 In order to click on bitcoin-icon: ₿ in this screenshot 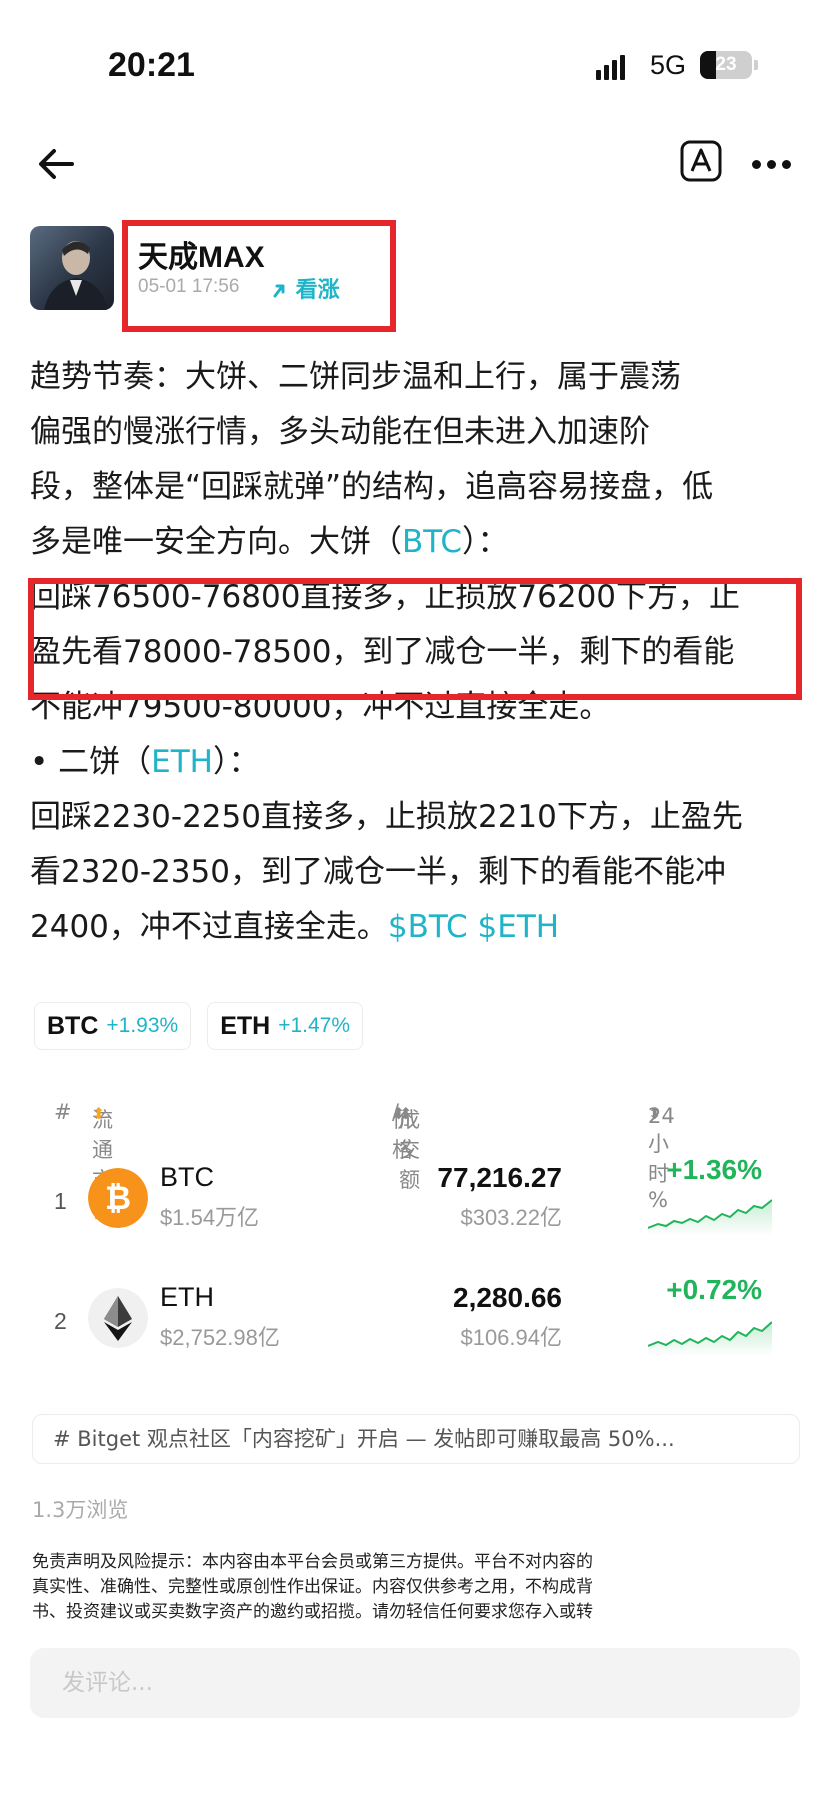, I will do `click(118, 1198)`.